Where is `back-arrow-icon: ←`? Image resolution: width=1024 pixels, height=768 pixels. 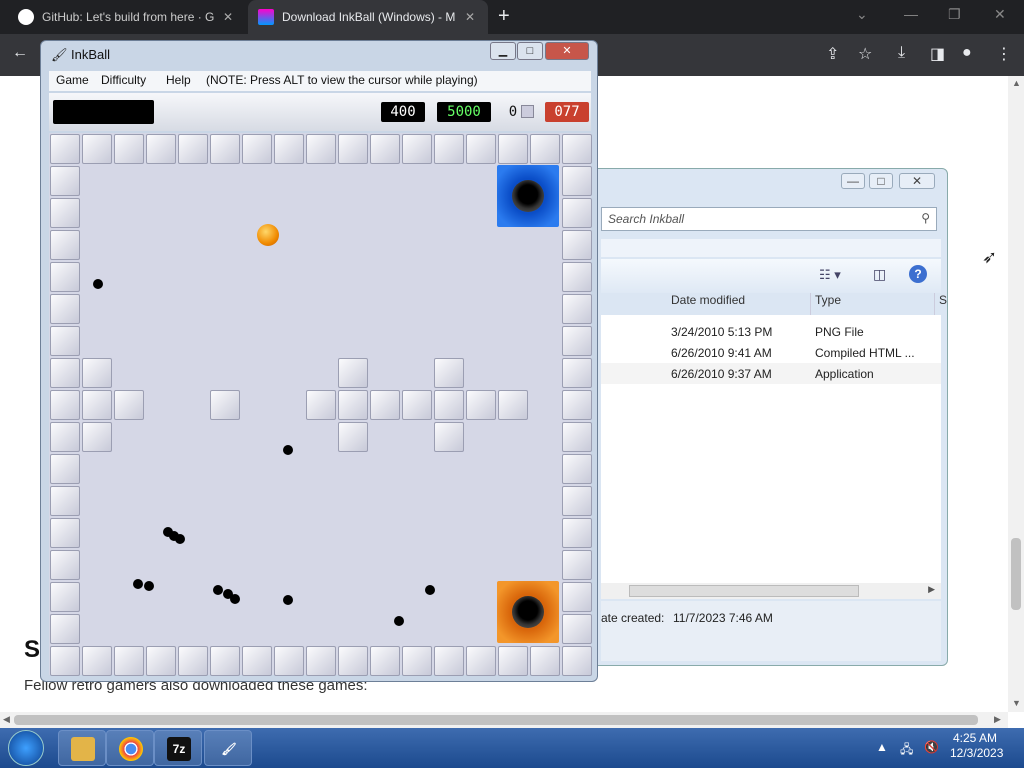
back-arrow-icon: ← is located at coordinates (20, 53).